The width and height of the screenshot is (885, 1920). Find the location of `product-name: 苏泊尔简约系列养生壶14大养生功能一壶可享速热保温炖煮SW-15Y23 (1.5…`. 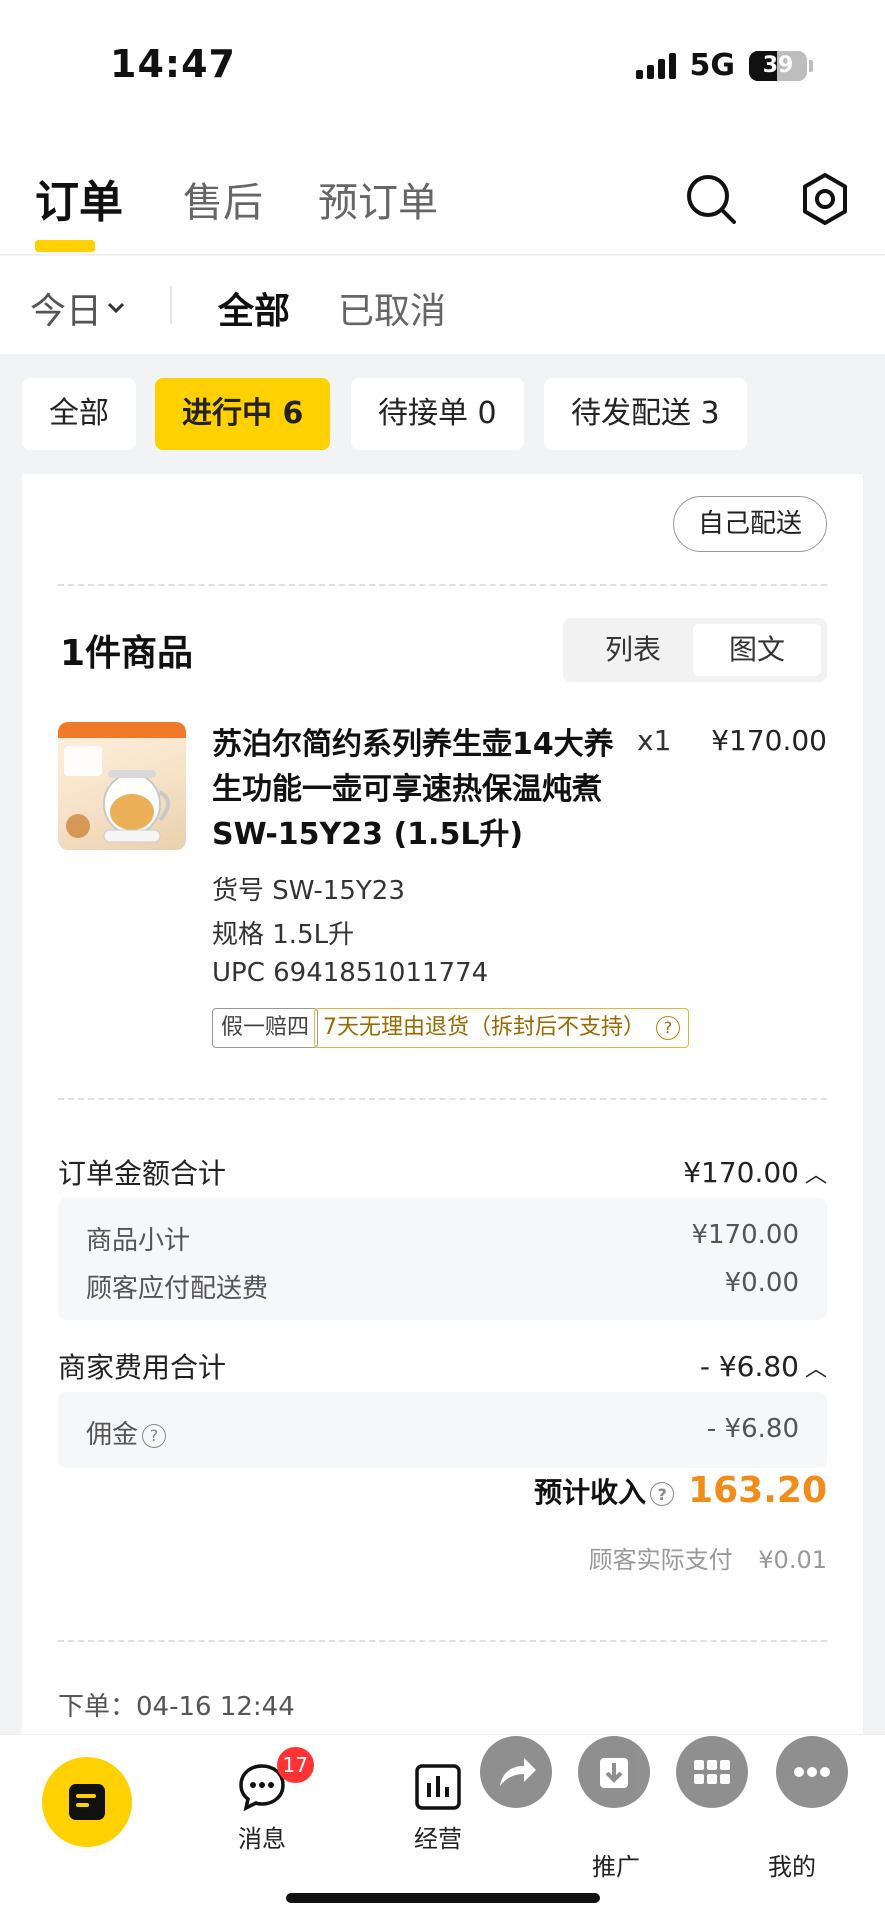

product-name: 苏泊尔简约系列养生壶14大养生功能一壶可享速热保温炖煮SW-15Y23 (1.5… is located at coordinates (422, 789).